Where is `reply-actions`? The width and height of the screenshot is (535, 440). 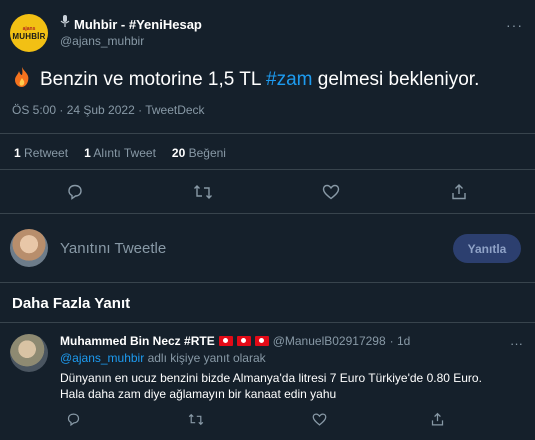
reply-actions is located at coordinates (297, 419).